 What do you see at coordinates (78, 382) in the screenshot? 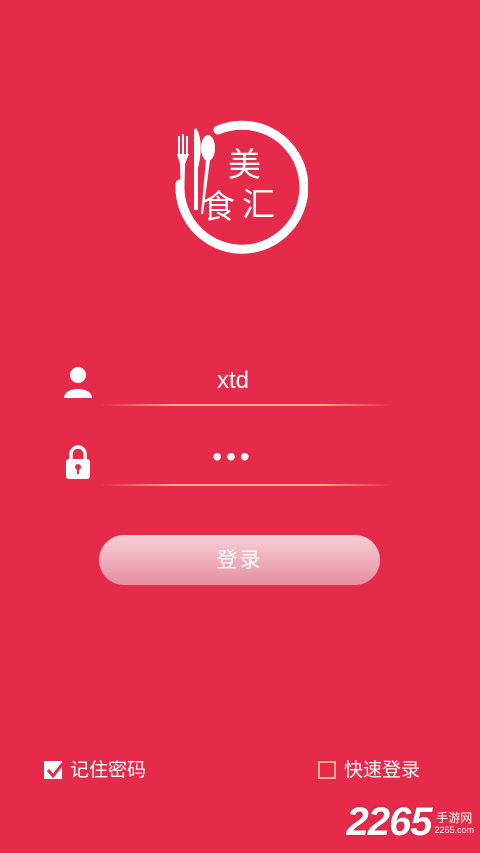
I see `user-icon` at bounding box center [78, 382].